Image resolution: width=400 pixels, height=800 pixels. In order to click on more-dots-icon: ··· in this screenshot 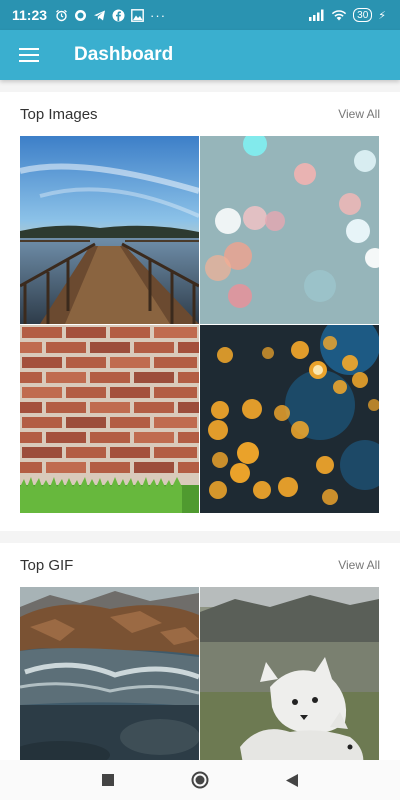, I will do `click(158, 15)`.